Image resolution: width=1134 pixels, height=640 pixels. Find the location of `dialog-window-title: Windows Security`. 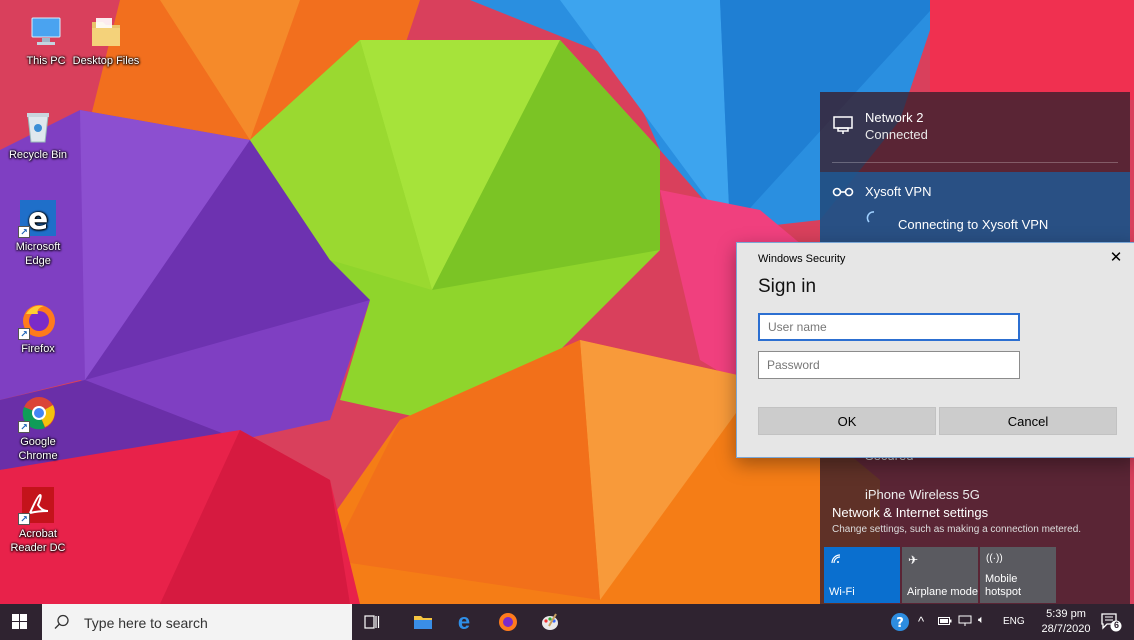

dialog-window-title: Windows Security is located at coordinates (802, 259).